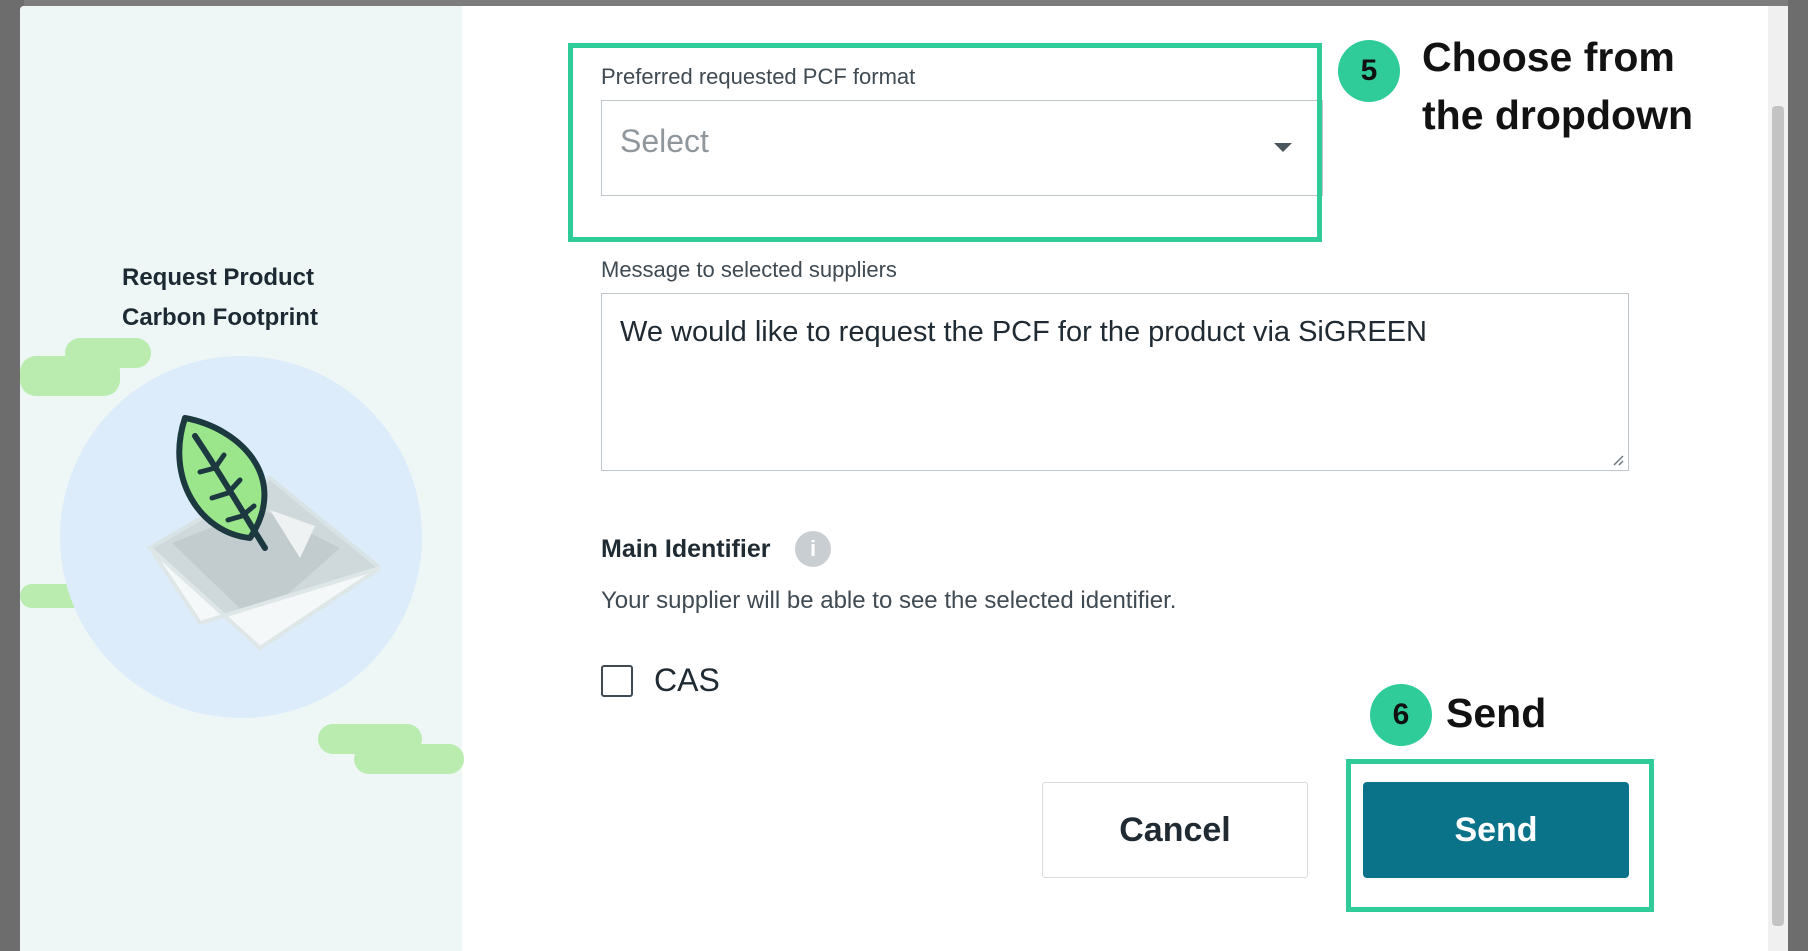  Describe the element at coordinates (1401, 715) in the screenshot. I see `annotation-badge-step6: 6` at that location.